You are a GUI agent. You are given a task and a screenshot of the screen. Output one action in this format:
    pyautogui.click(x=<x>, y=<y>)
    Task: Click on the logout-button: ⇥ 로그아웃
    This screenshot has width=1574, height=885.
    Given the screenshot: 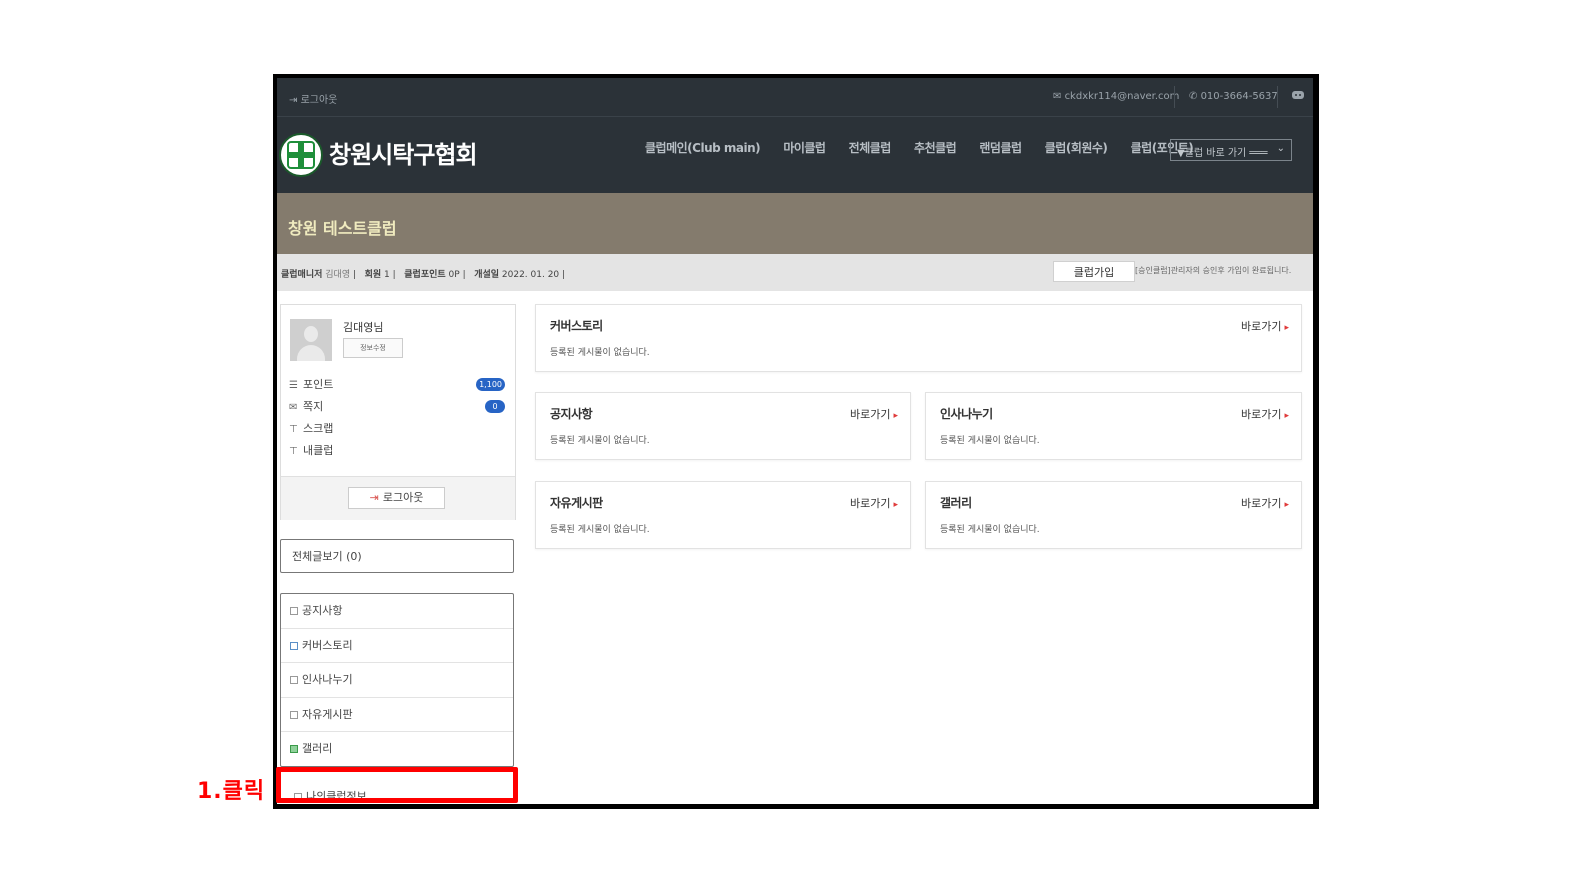 What is the action you would take?
    pyautogui.click(x=396, y=498)
    